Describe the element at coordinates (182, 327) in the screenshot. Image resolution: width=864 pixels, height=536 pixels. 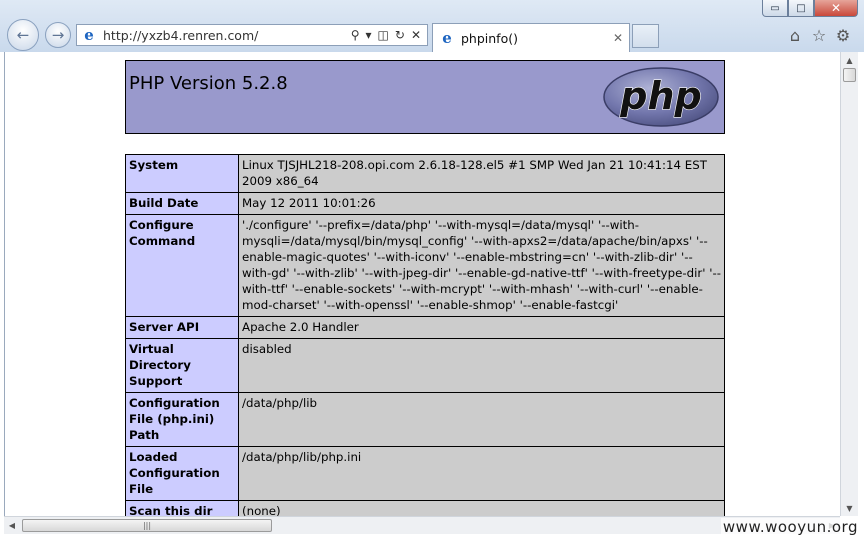
I see `row-label: Server API` at that location.